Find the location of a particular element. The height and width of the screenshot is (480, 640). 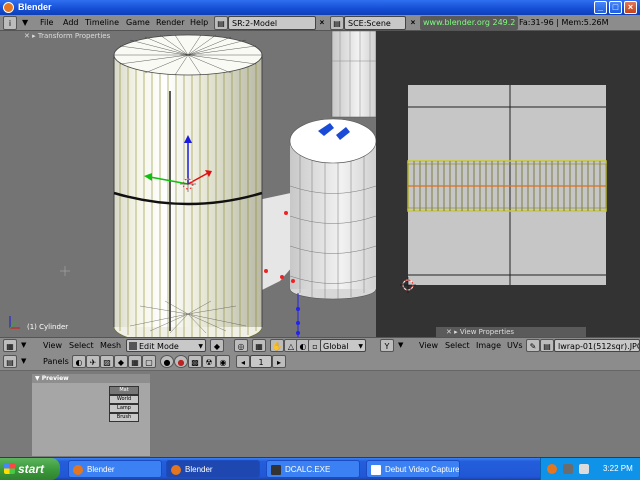

texture-shading-icon: ▩ is located at coordinates (195, 361).